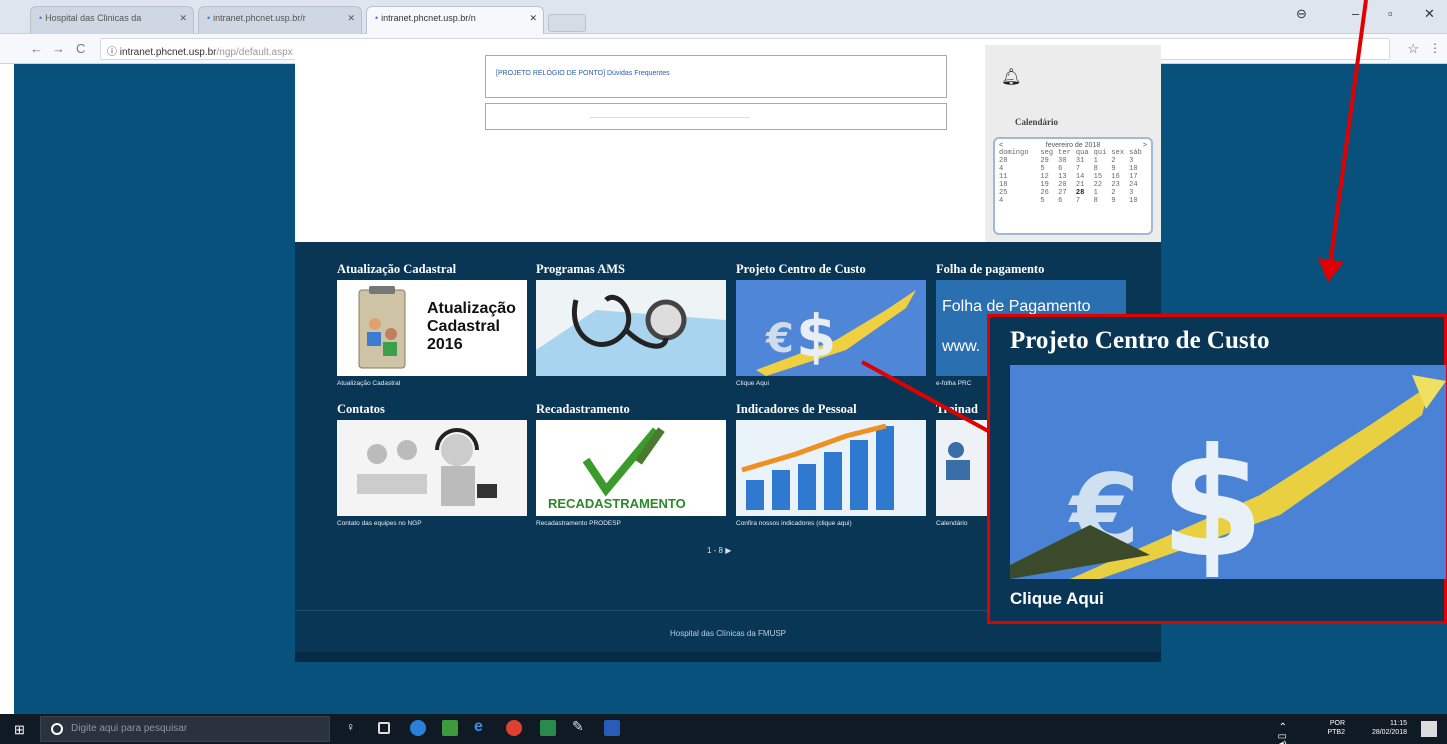  What do you see at coordinates (57, 729) in the screenshot?
I see `cortana-icon` at bounding box center [57, 729].